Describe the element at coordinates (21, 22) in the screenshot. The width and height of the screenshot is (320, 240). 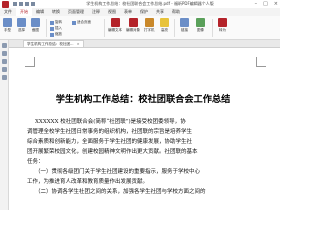
I see `select-icon` at that location.